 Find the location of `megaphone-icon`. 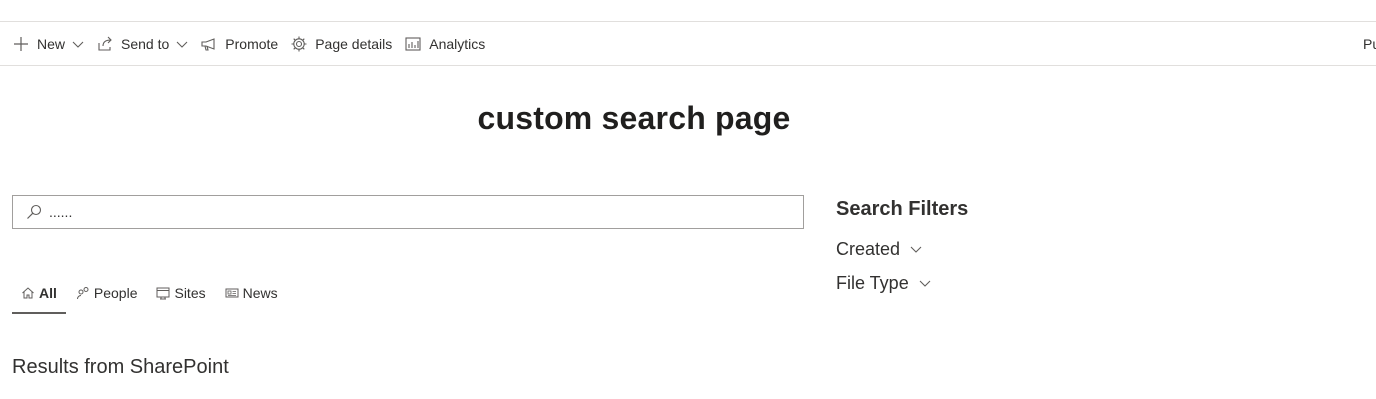

megaphone-icon is located at coordinates (209, 44).